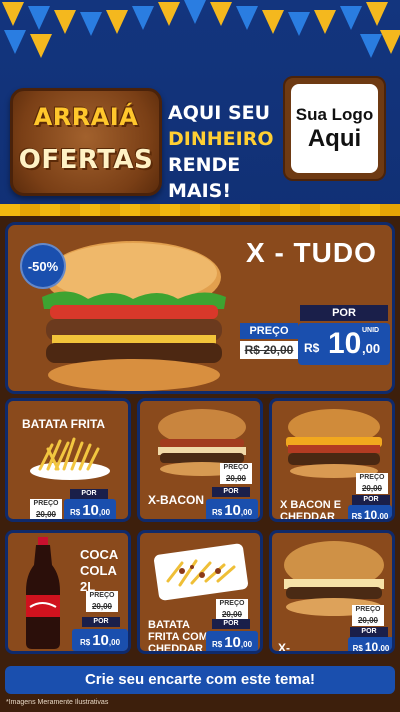  Describe the element at coordinates (200, 460) in the screenshot. I see `product-card-x-bacon: X-BACON PREÇO 20,00 POR R$ 10 ,00` at that location.